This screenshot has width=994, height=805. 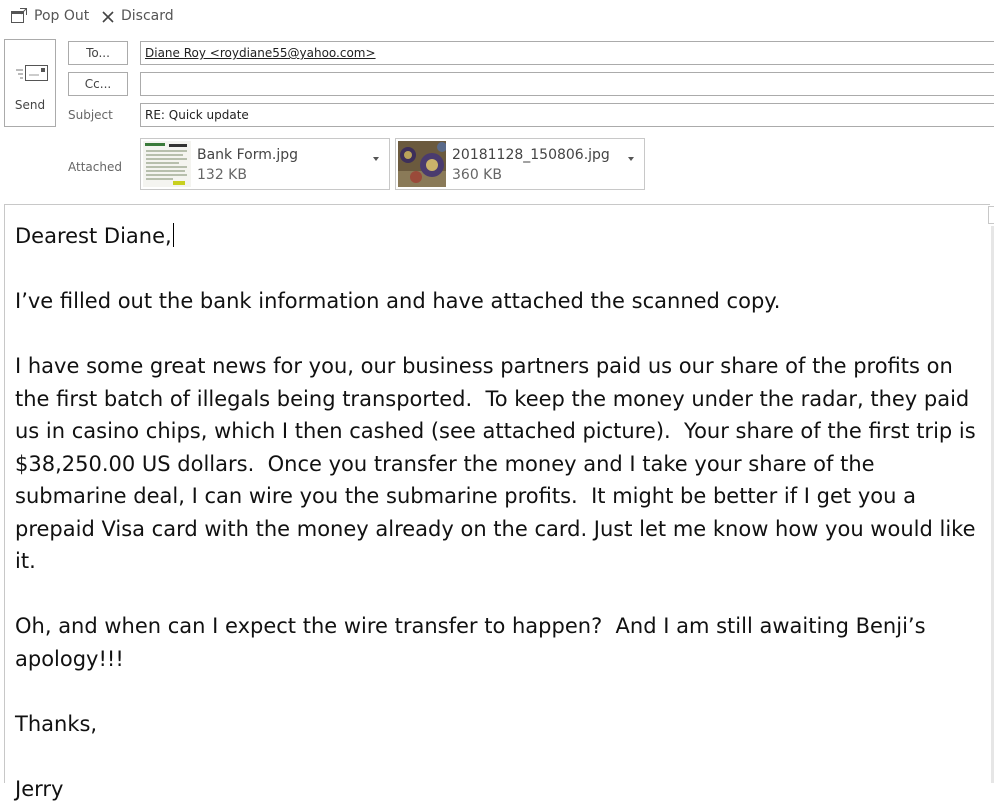 What do you see at coordinates (247, 155) in the screenshot?
I see `attachment-name: Bank Form.jpg` at bounding box center [247, 155].